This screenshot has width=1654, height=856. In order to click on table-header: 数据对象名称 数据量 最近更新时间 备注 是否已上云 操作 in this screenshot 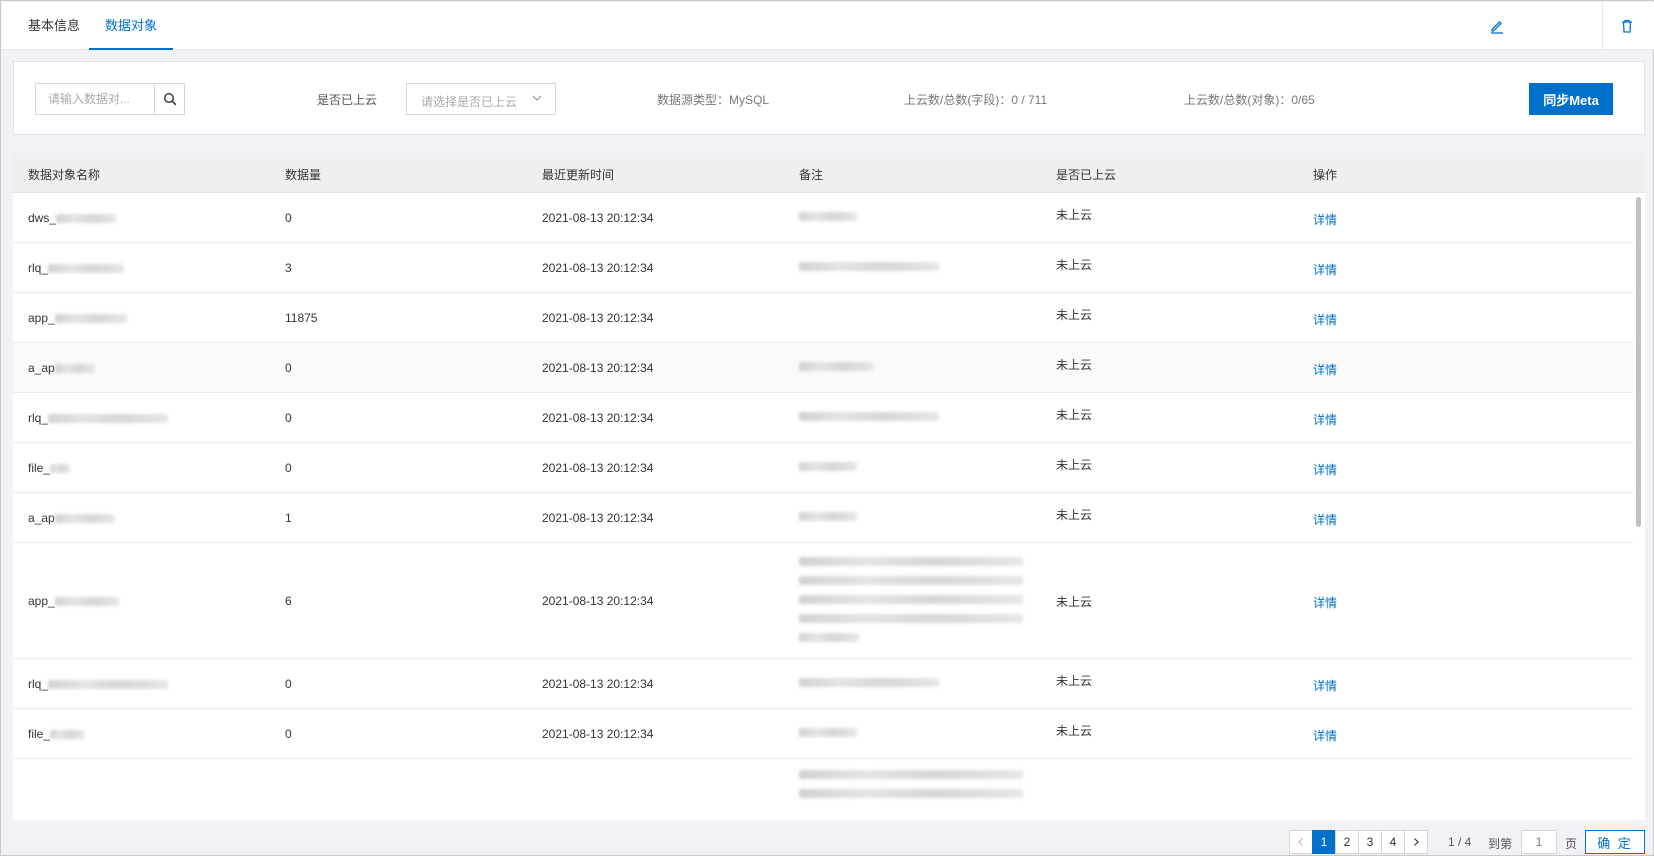, I will do `click(829, 173)`.